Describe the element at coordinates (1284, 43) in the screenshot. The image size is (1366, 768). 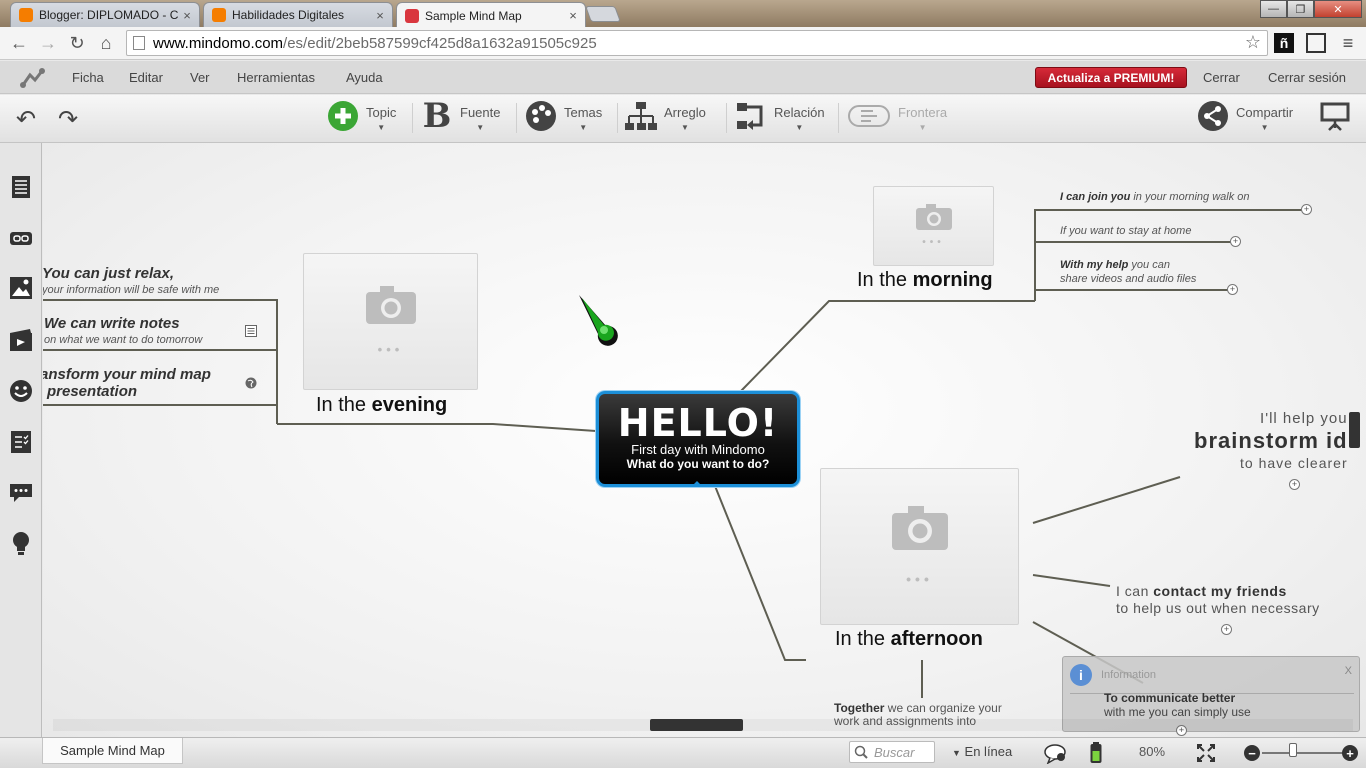
I see `extension-n-icon: ñ` at that location.